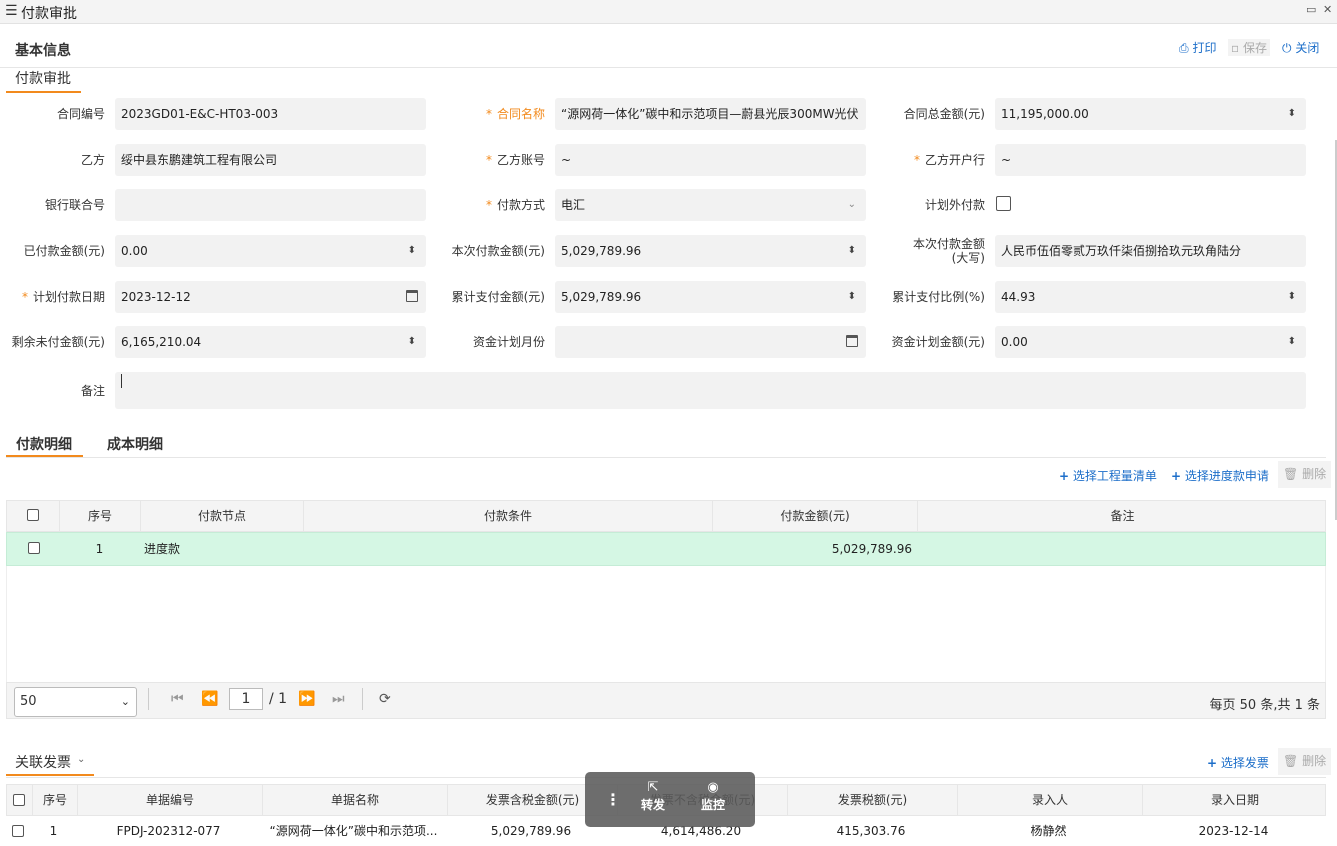  Describe the element at coordinates (872, 800) in the screenshot. I see `inv-header-tax: 发票税额(元)` at that location.